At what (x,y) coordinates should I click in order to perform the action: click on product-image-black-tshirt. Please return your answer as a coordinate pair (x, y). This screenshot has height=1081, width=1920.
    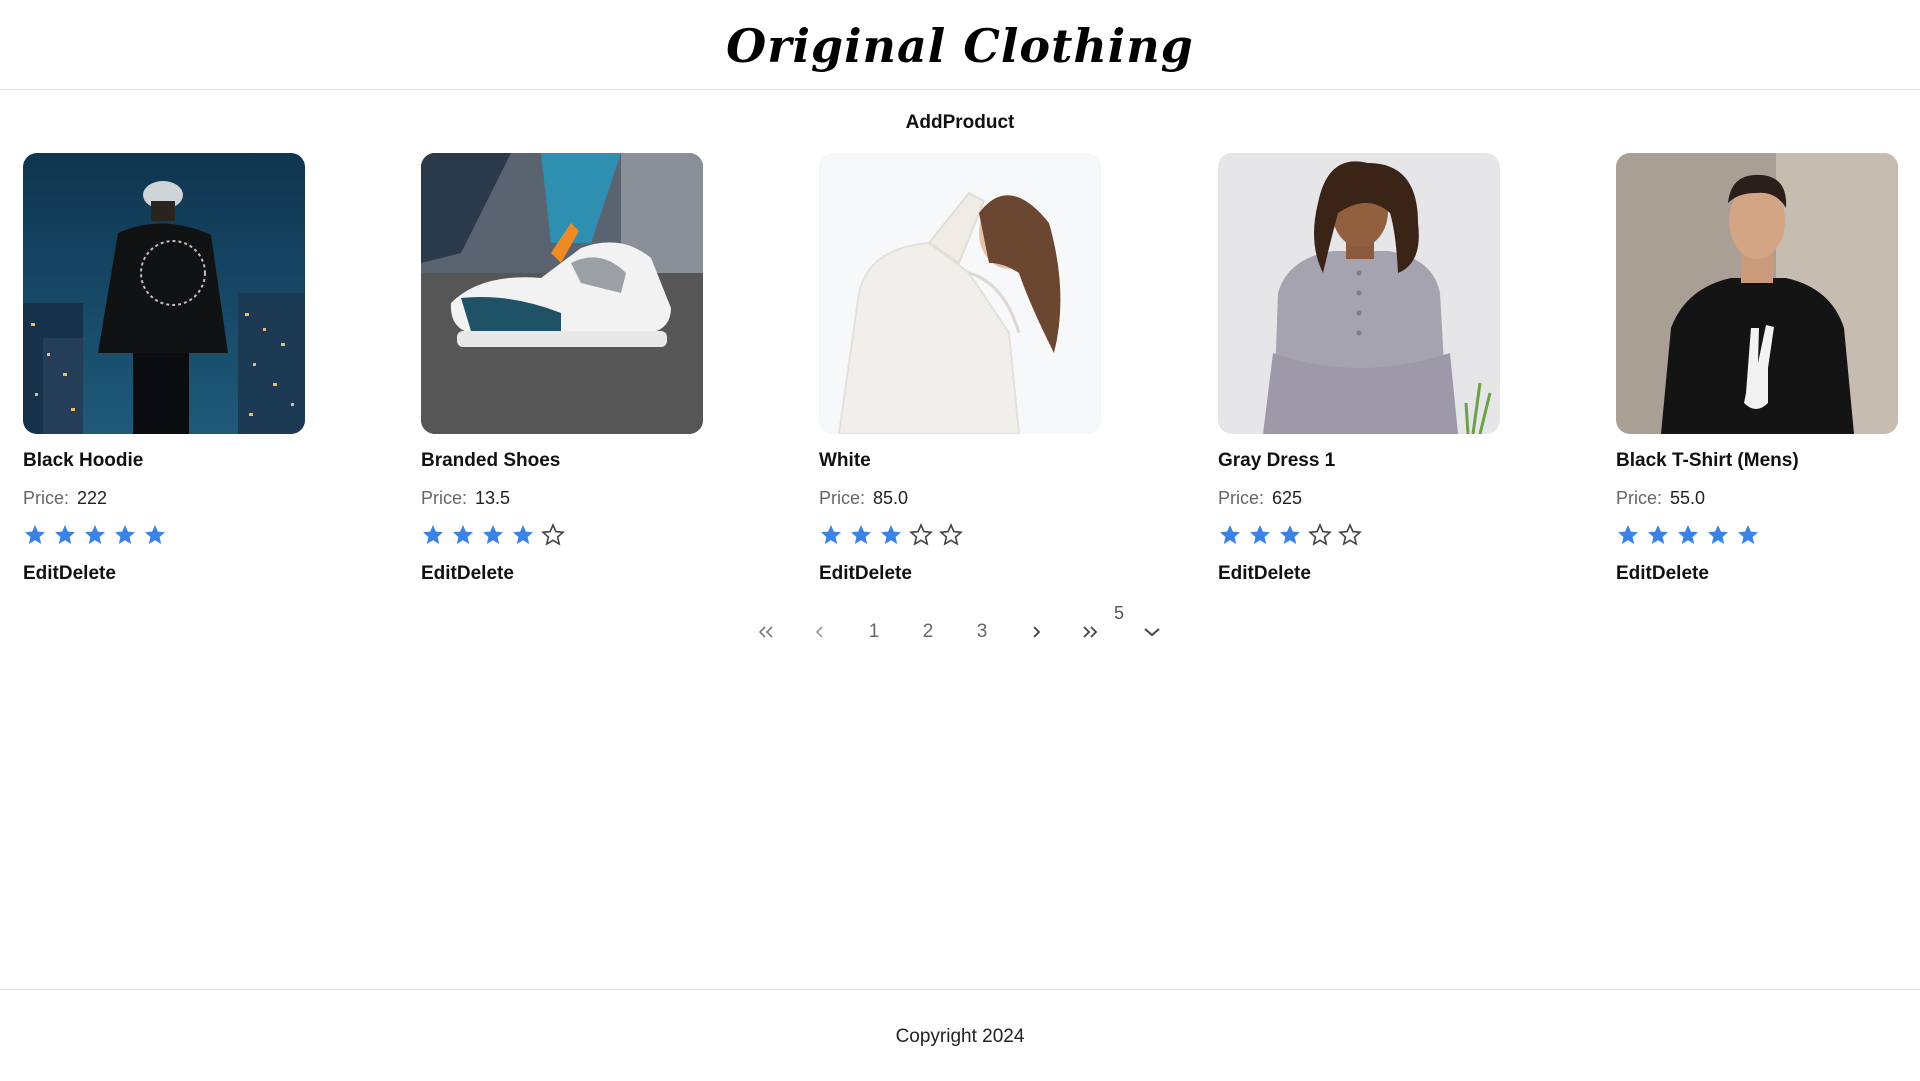
    Looking at the image, I should click on (1757, 293).